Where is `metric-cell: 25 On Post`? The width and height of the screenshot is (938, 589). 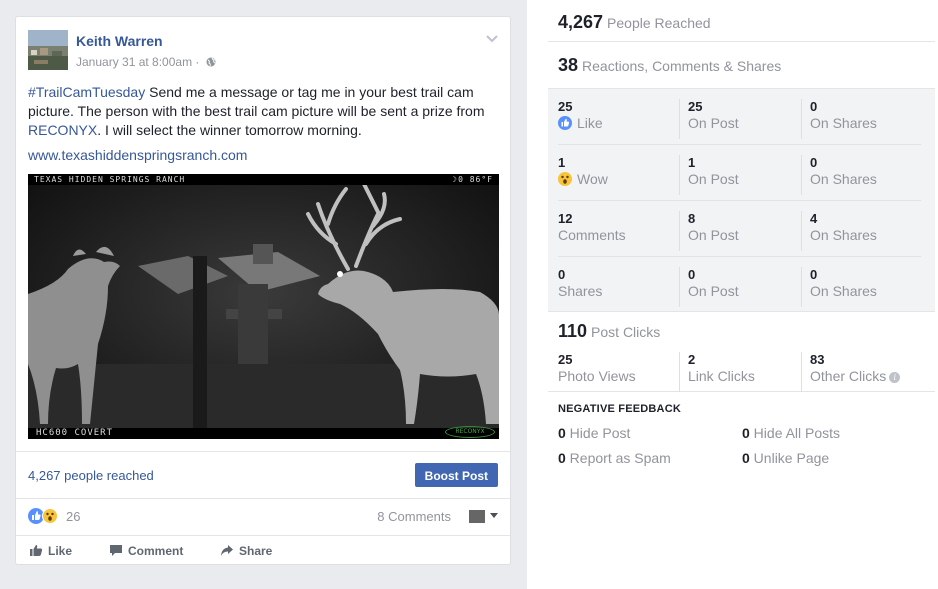 metric-cell: 25 On Post is located at coordinates (739, 119).